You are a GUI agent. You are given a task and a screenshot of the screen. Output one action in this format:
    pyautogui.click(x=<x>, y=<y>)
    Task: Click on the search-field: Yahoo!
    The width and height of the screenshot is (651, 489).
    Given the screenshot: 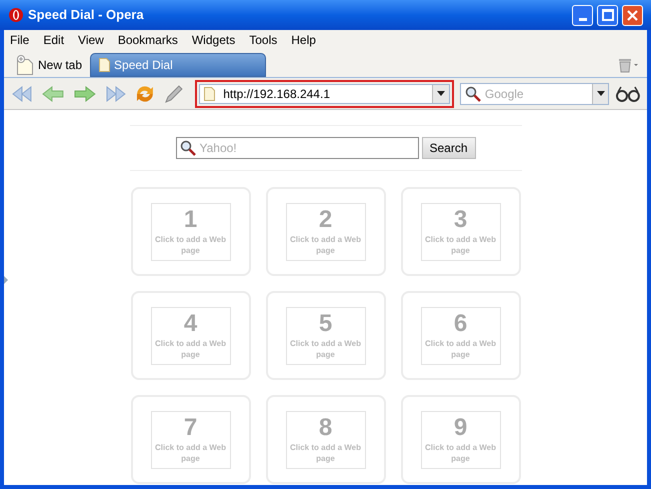 What is the action you would take?
    pyautogui.click(x=297, y=148)
    